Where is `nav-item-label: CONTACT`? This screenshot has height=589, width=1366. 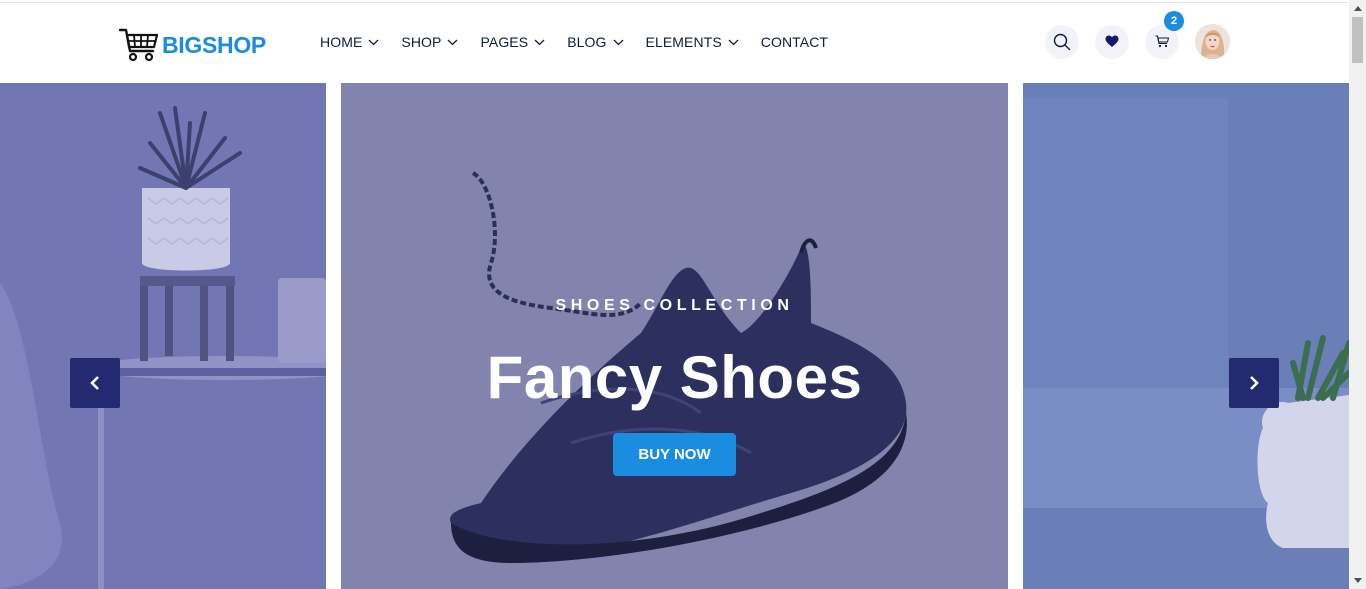 nav-item-label: CONTACT is located at coordinates (794, 42).